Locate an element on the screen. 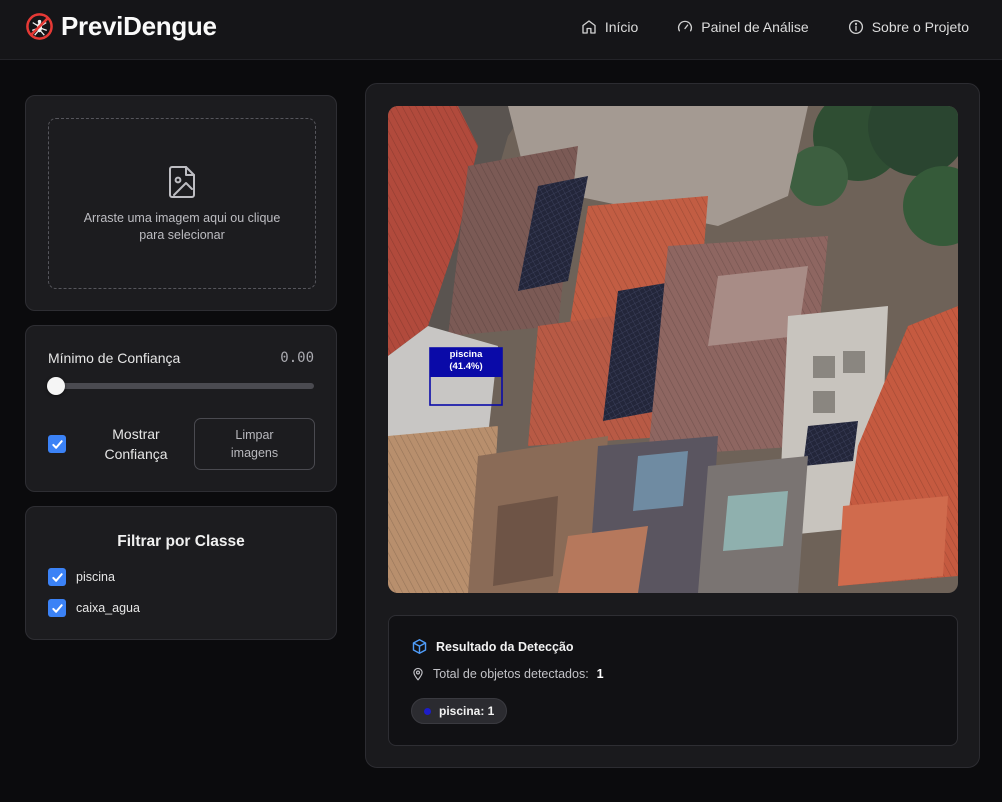 The image size is (1002, 802). detection-class: piscina is located at coordinates (466, 354).